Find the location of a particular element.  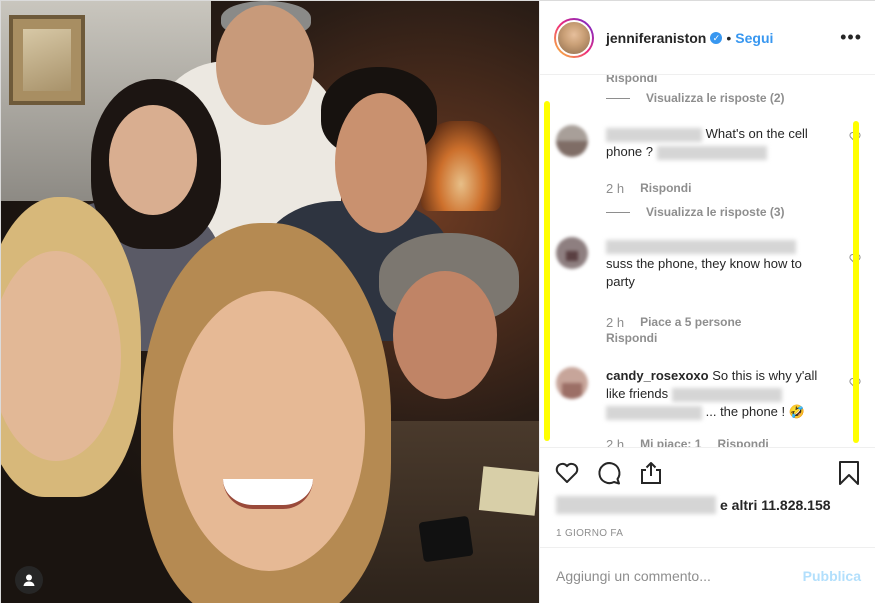

user-tag-icon is located at coordinates (29, 580).